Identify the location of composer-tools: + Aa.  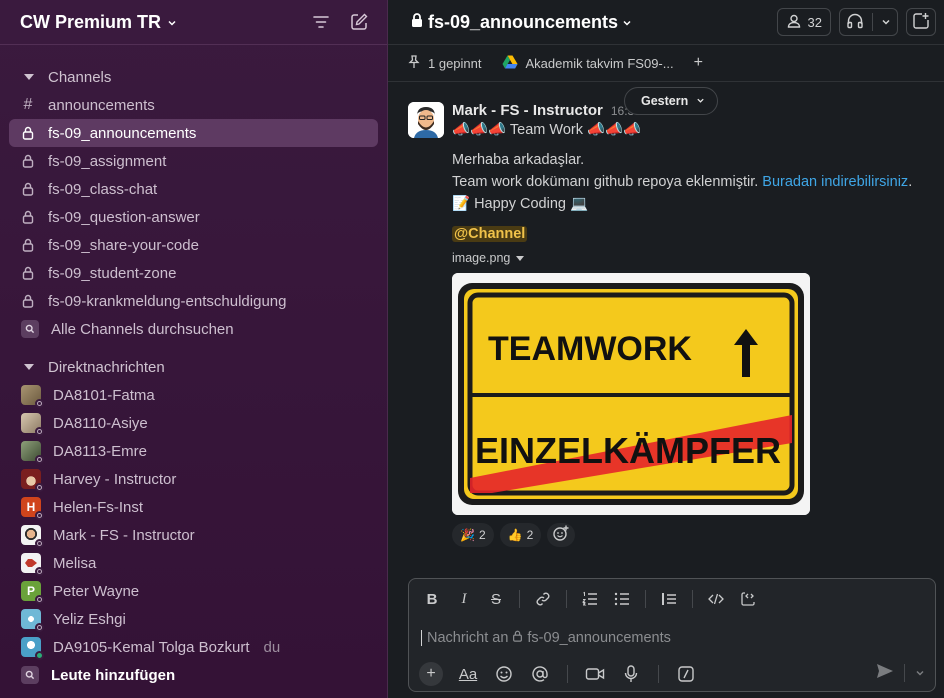
(672, 674).